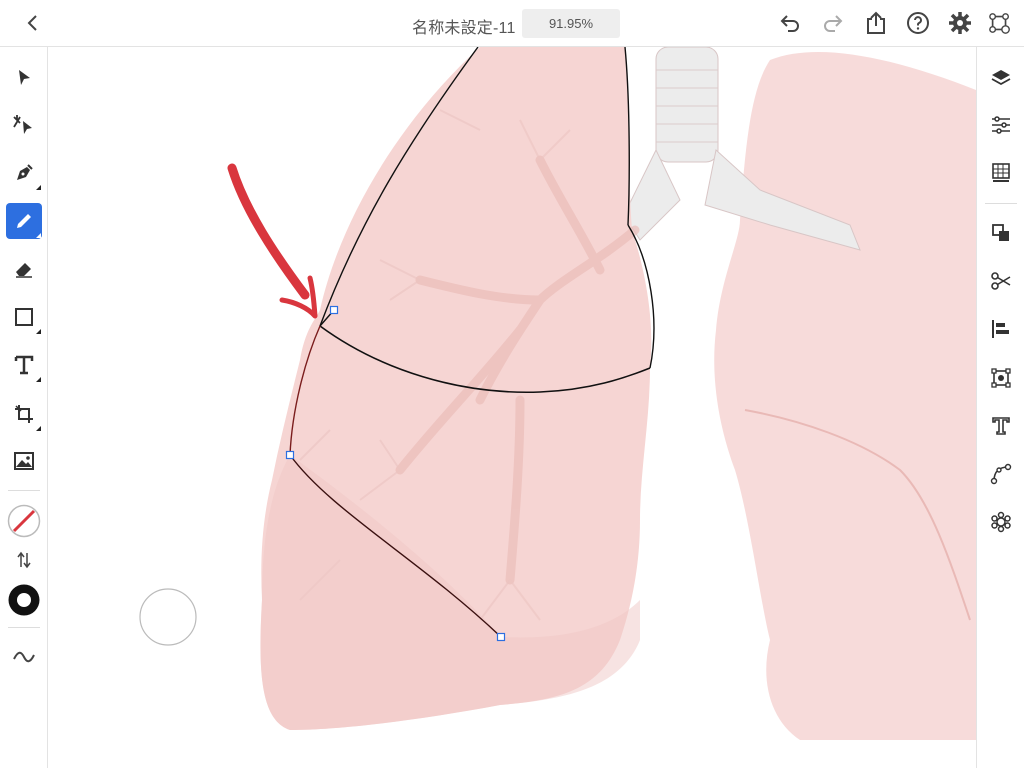 The image size is (1024, 768). Describe the element at coordinates (1001, 426) in the screenshot. I see `type-panel-icon` at that location.